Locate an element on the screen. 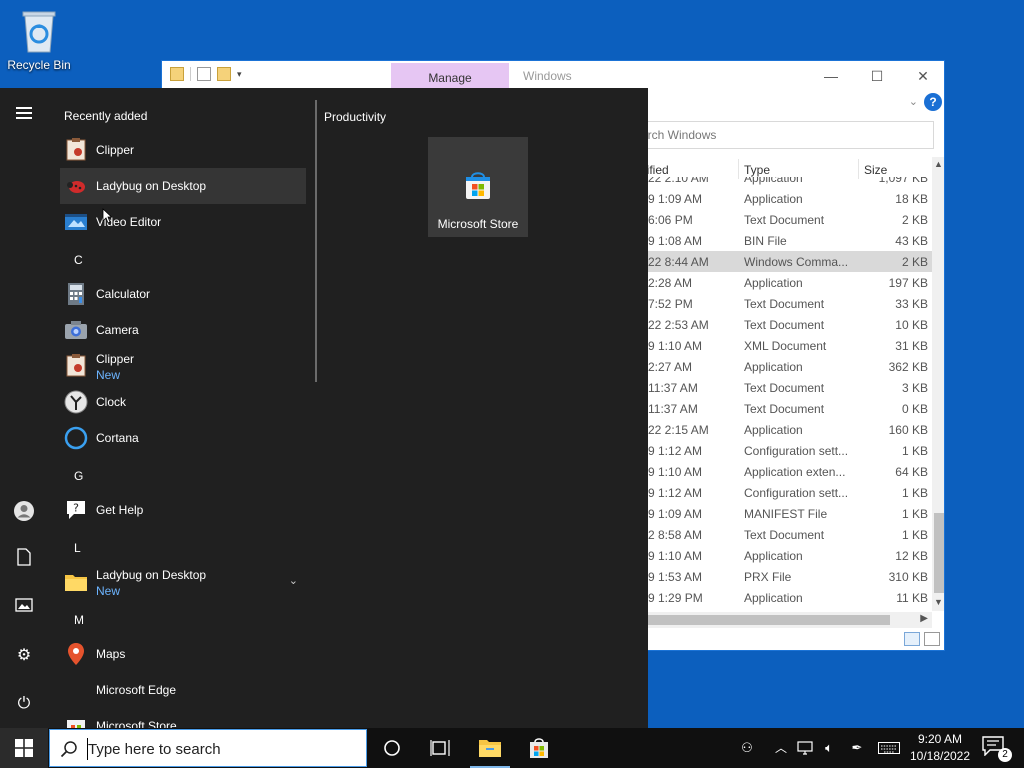 The height and width of the screenshot is (768, 1024). table-row: 11:37 AM Text Document 3 KB is located at coordinates (782, 387).